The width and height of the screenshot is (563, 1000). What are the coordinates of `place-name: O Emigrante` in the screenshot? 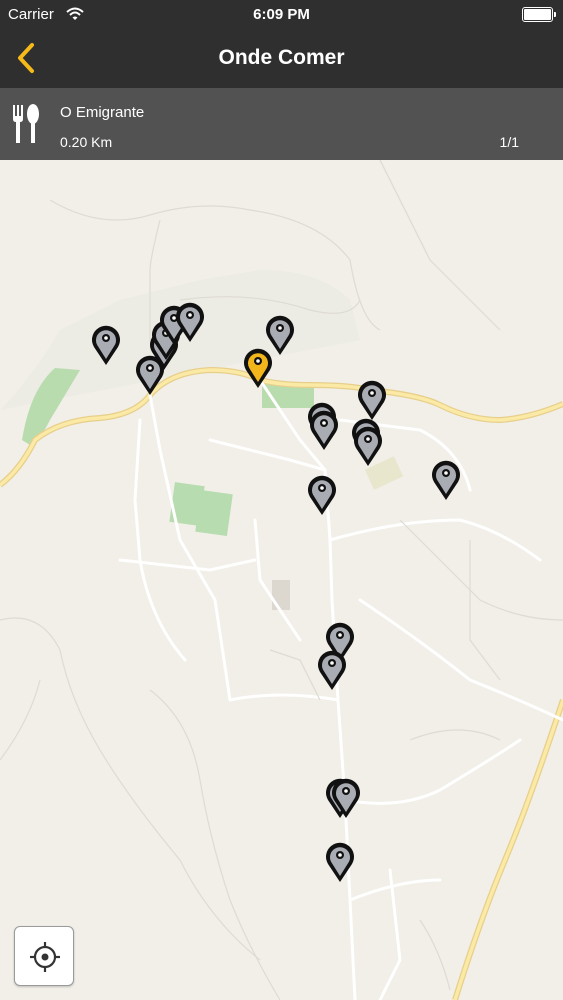 It's located at (102, 112).